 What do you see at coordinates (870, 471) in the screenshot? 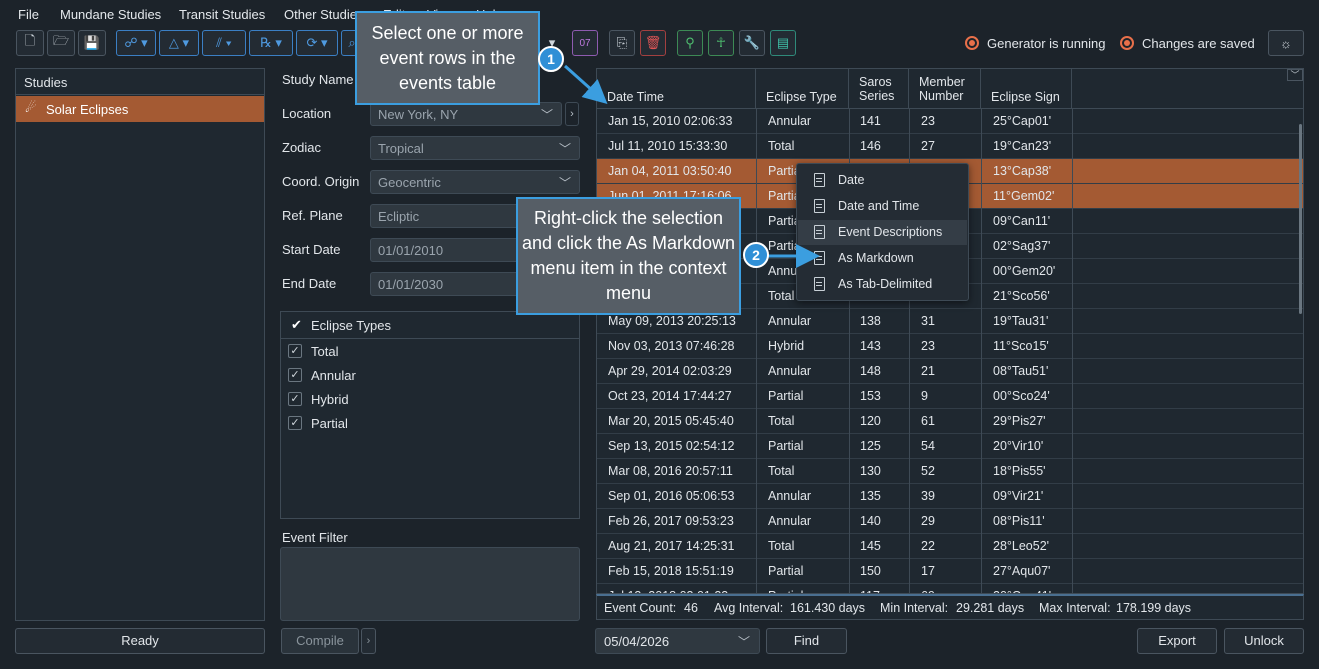
I see `cell-saros: 130` at bounding box center [870, 471].